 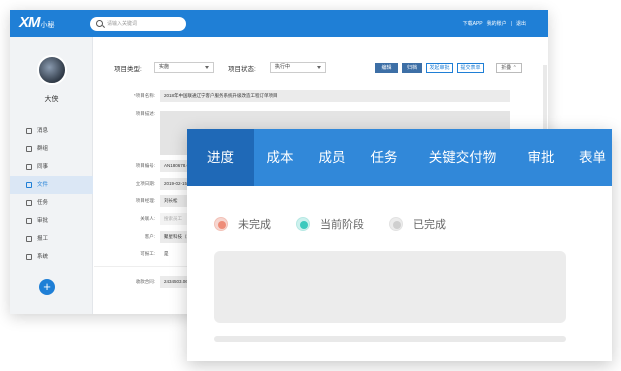 I want to click on incomplete-dot-icon, so click(x=221, y=224).